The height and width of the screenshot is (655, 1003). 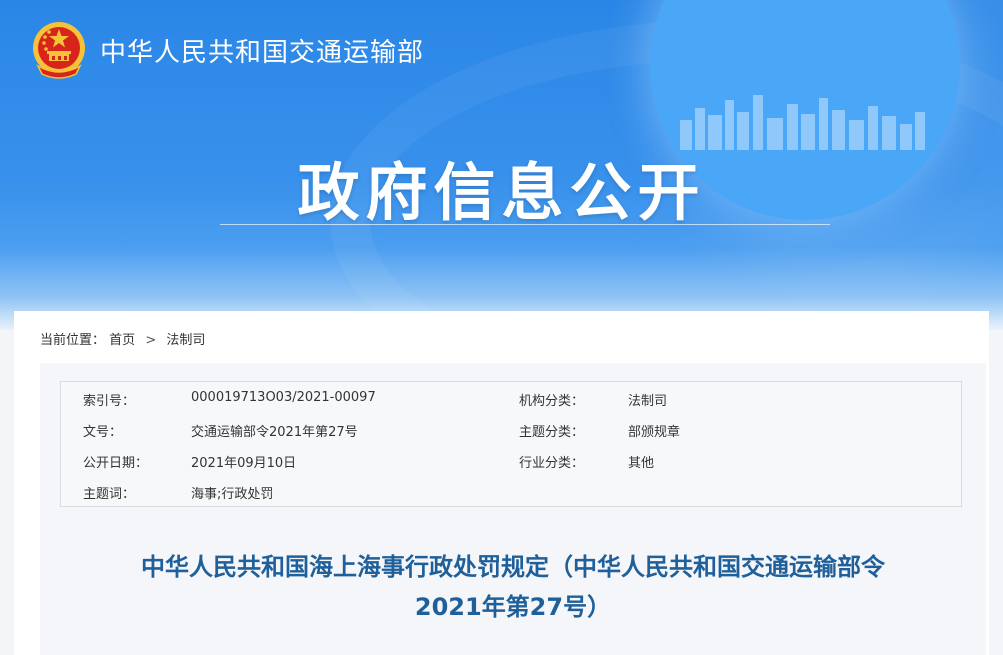 I want to click on keyword-label: 主题词：, so click(x=109, y=494).